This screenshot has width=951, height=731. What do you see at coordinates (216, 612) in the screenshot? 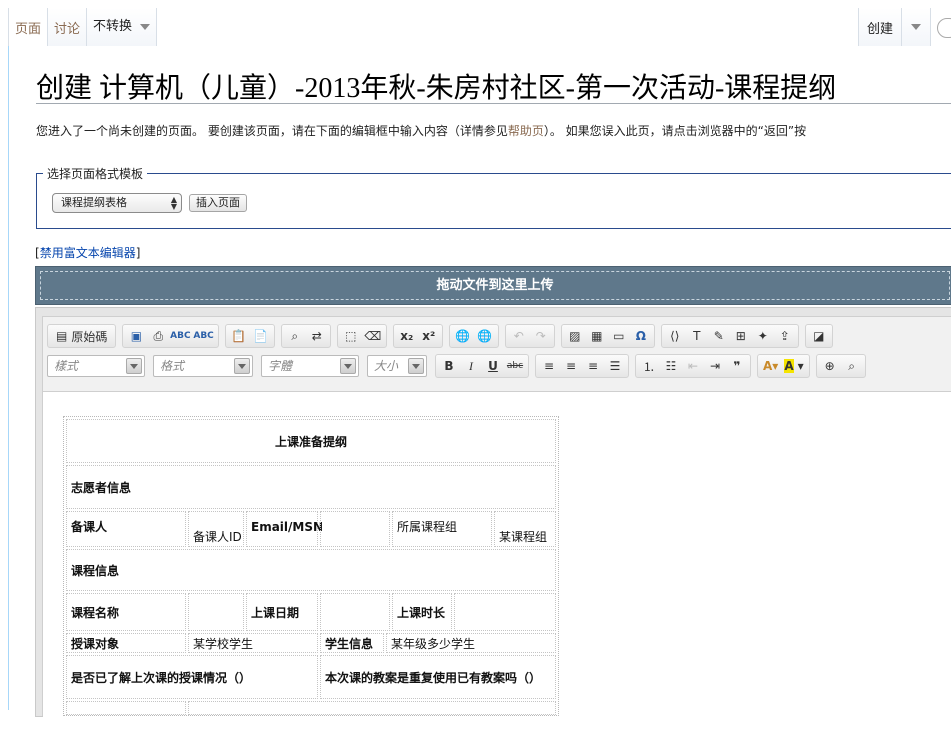
I see `course-name-value-cell` at bounding box center [216, 612].